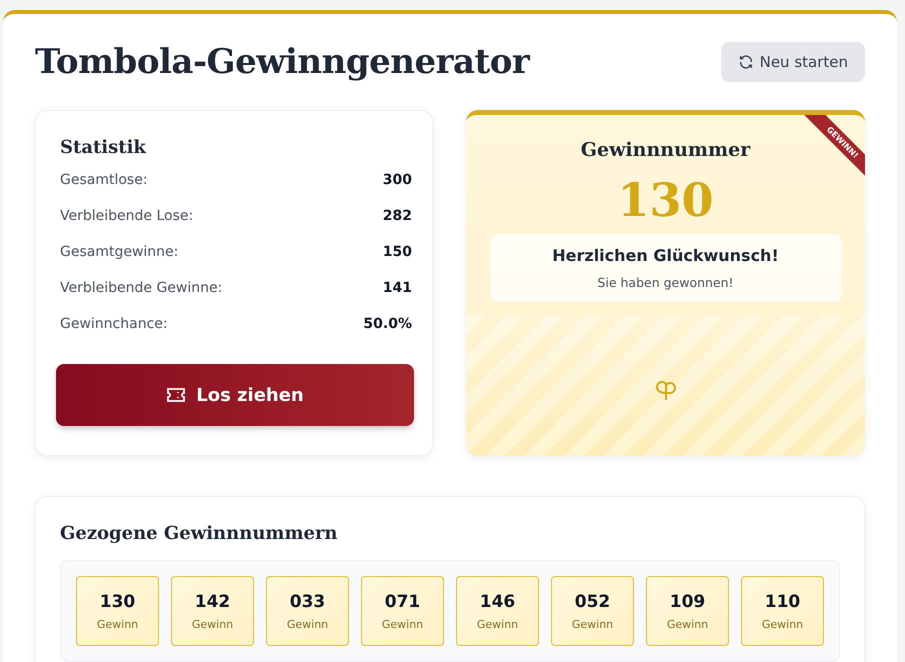  Describe the element at coordinates (397, 216) in the screenshot. I see `stat-value: 282` at that location.